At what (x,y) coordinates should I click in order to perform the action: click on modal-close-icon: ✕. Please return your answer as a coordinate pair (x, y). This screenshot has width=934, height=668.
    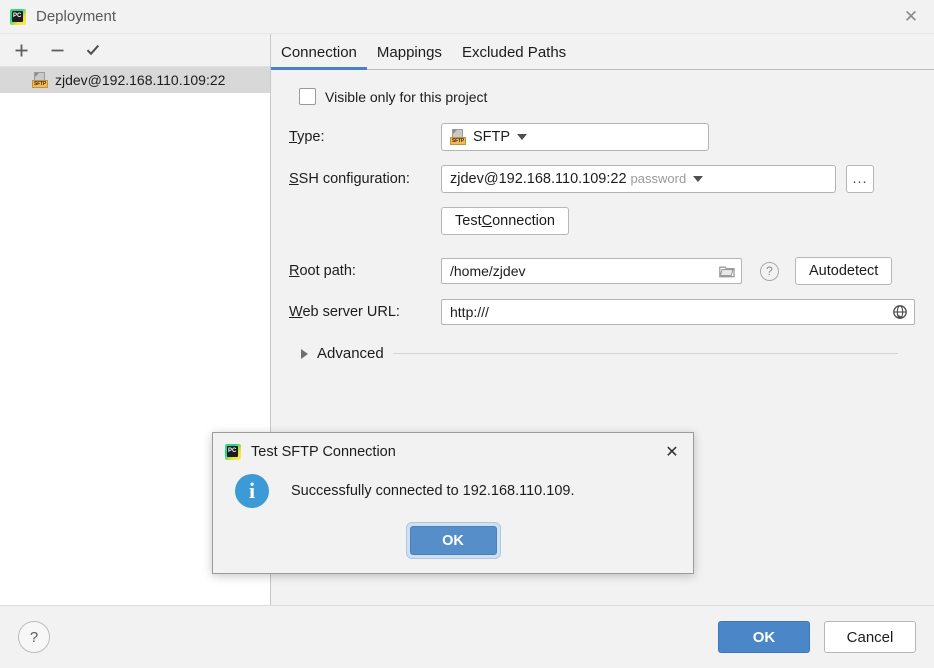
    Looking at the image, I should click on (672, 451).